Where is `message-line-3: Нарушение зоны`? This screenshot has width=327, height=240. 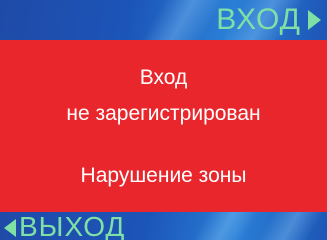 message-line-3: Нарушение зоны is located at coordinates (163, 175).